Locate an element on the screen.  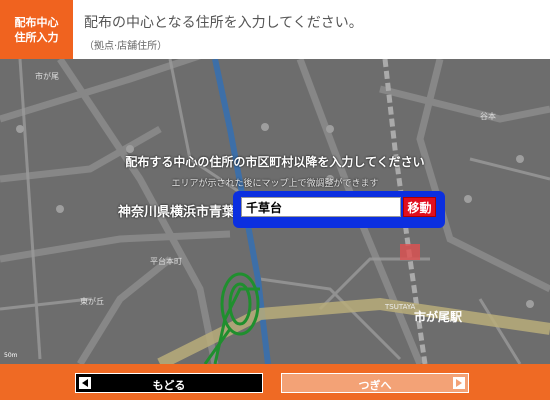
page-title: 配布の中心となる住所を入力してください。 is located at coordinates (223, 23).